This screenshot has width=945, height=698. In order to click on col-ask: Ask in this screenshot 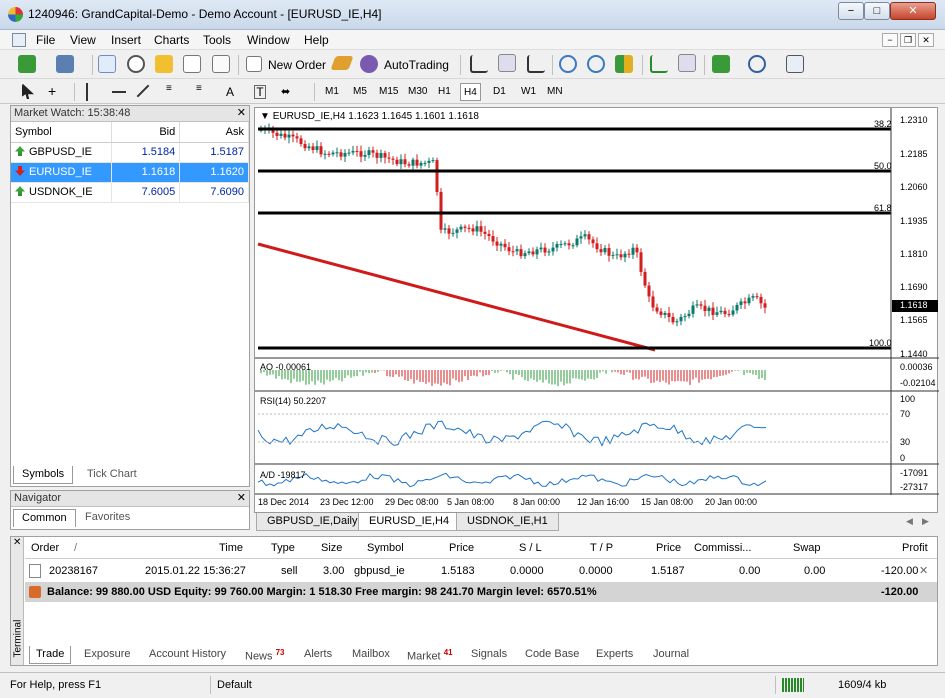, I will do `click(214, 132)`.